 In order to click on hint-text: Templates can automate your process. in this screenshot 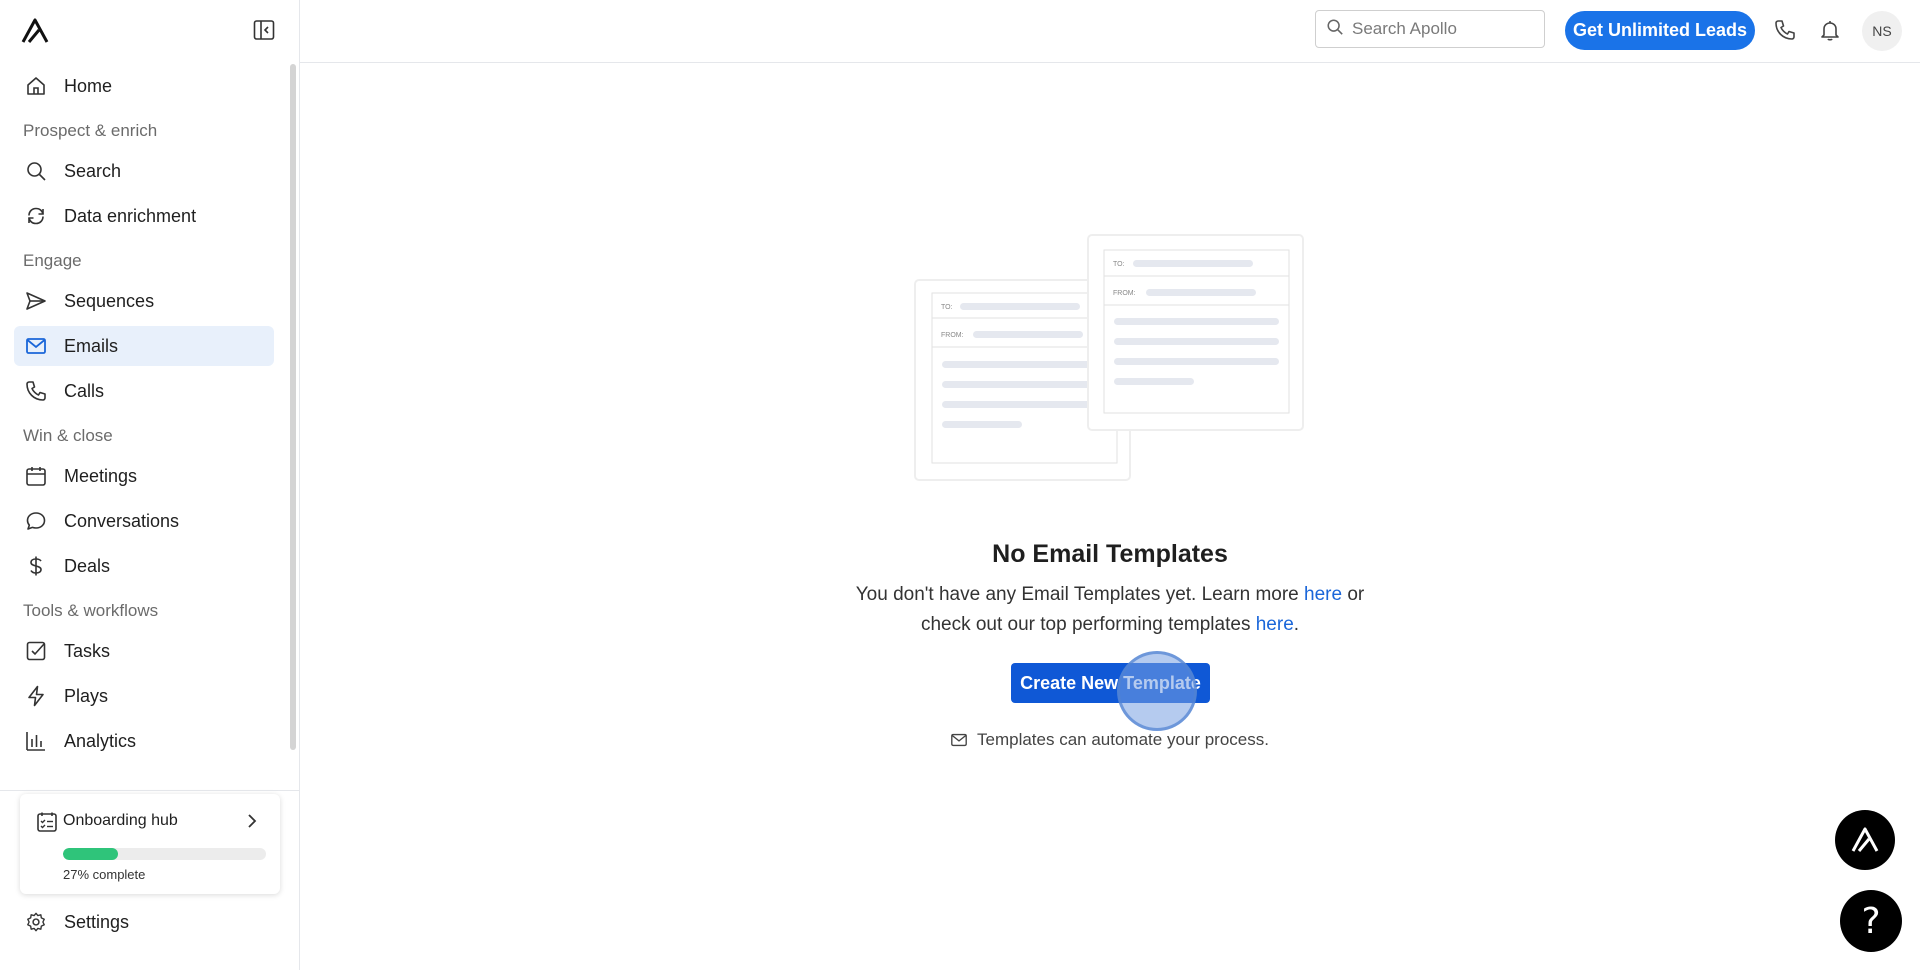, I will do `click(1123, 739)`.